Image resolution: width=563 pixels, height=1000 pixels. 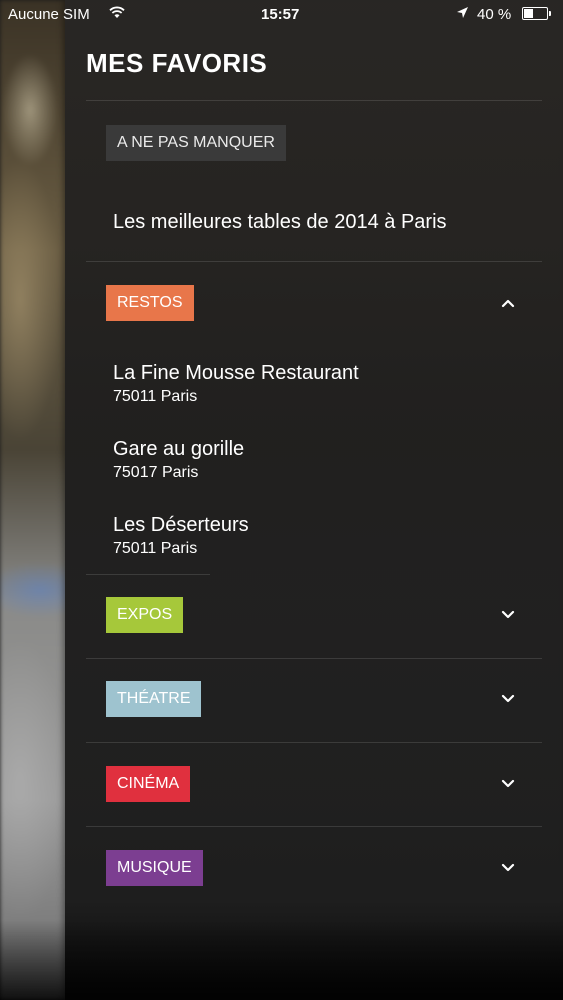 What do you see at coordinates (154, 699) in the screenshot?
I see `tag-theatre: THÉATRE` at bounding box center [154, 699].